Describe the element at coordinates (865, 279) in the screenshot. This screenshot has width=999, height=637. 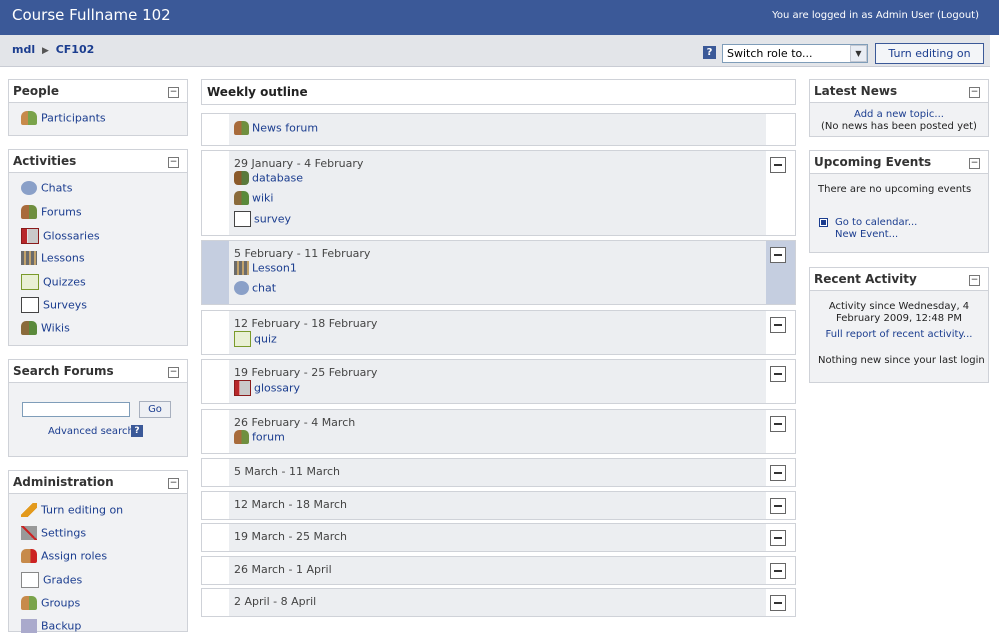
I see `block-title: Recent Activity` at that location.